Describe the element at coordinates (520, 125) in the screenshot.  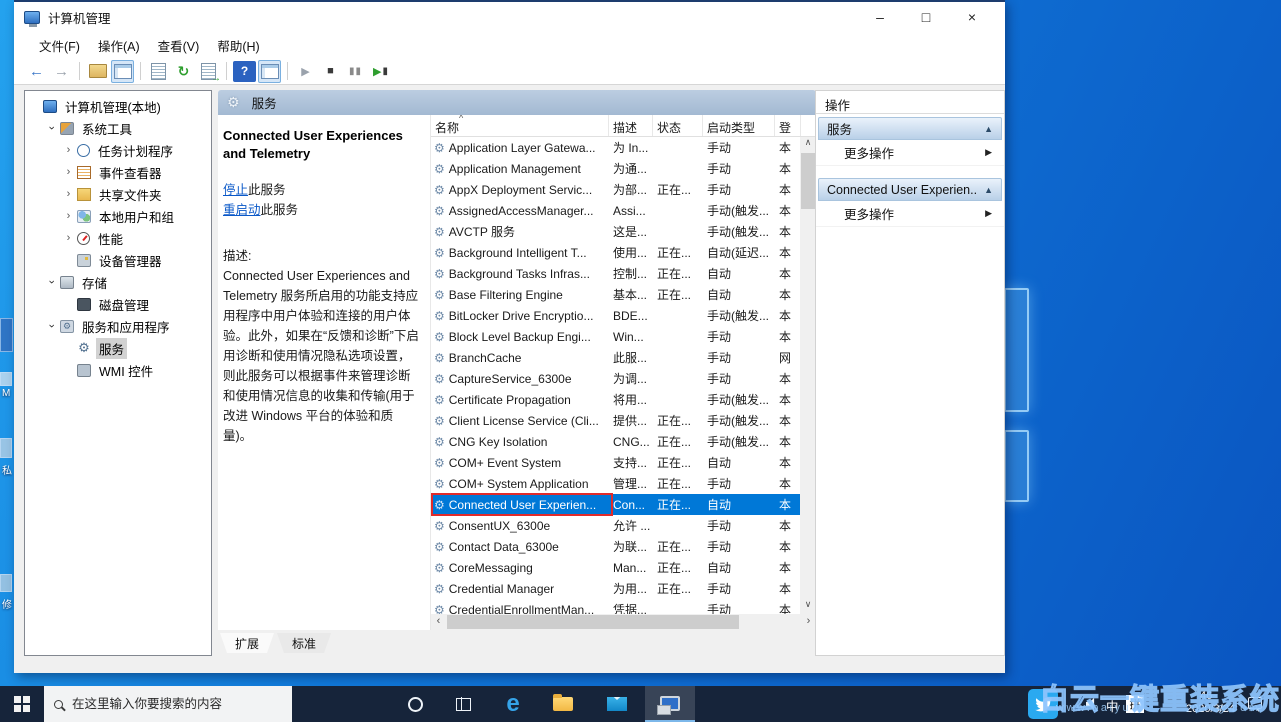
I see `column-header-0: 名称 ^` at that location.